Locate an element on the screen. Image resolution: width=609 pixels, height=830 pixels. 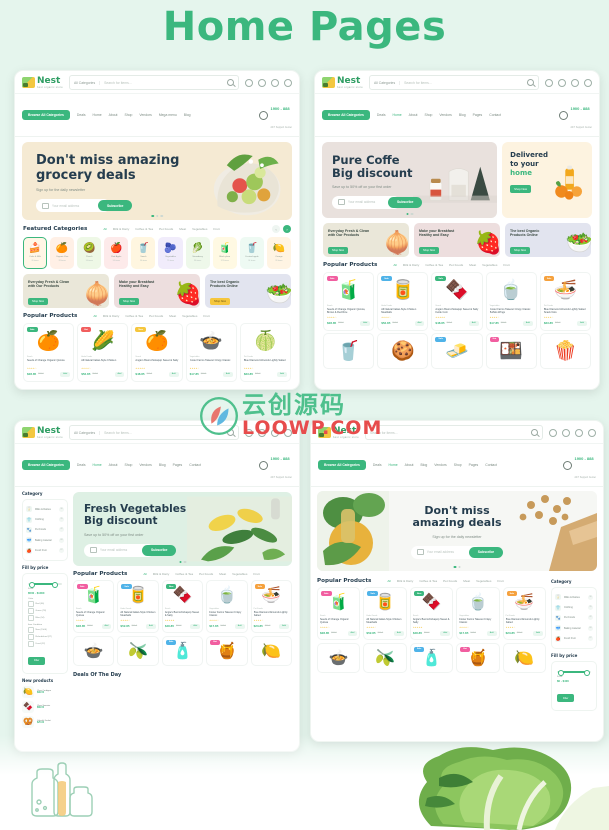
nav-about-3: About is located at coordinates (113, 465).